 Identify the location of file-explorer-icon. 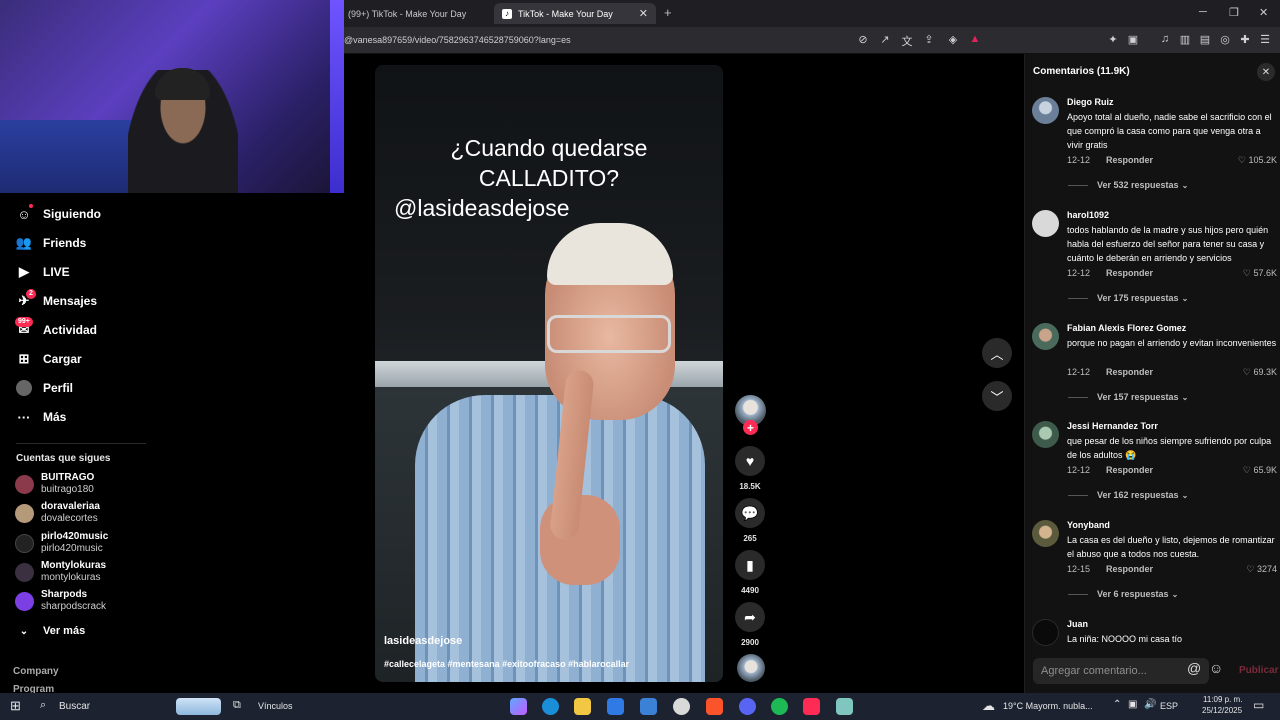
(582, 706).